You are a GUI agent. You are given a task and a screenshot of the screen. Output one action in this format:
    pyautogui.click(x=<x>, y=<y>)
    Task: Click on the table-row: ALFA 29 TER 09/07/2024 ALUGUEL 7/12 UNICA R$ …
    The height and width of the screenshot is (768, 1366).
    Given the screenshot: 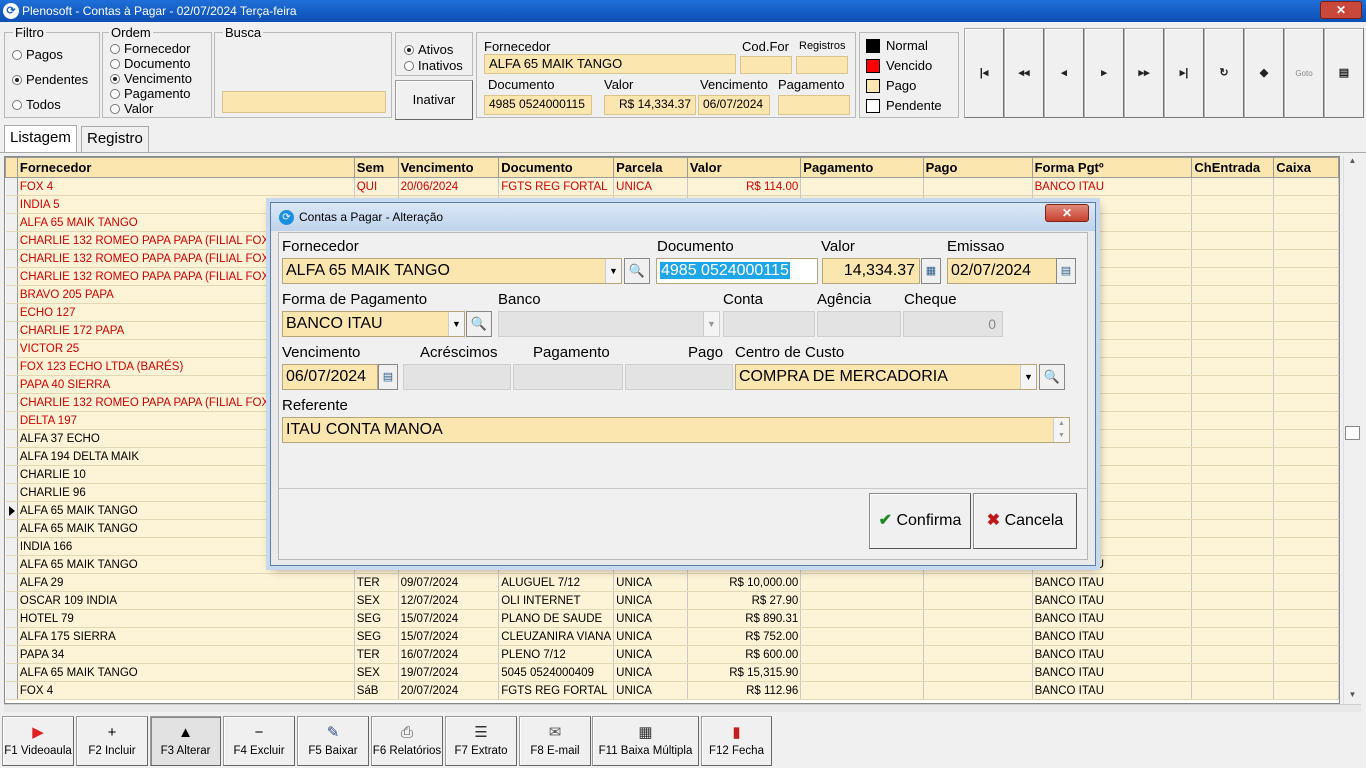 What is the action you would take?
    pyautogui.click(x=672, y=582)
    